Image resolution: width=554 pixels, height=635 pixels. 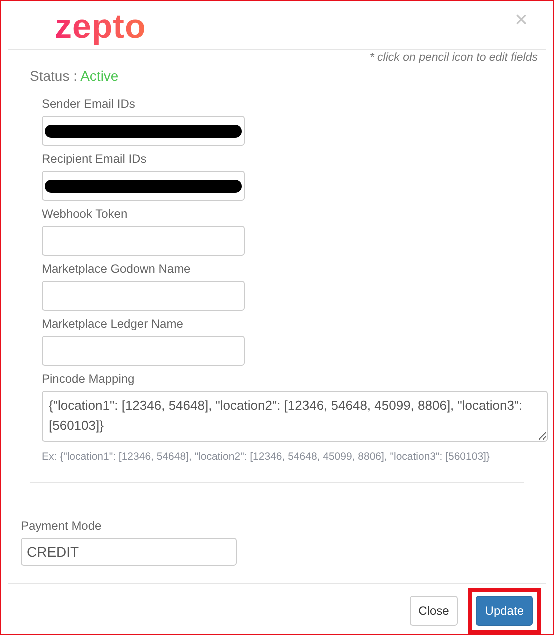 I want to click on field-label: Payment Mode, so click(x=62, y=526).